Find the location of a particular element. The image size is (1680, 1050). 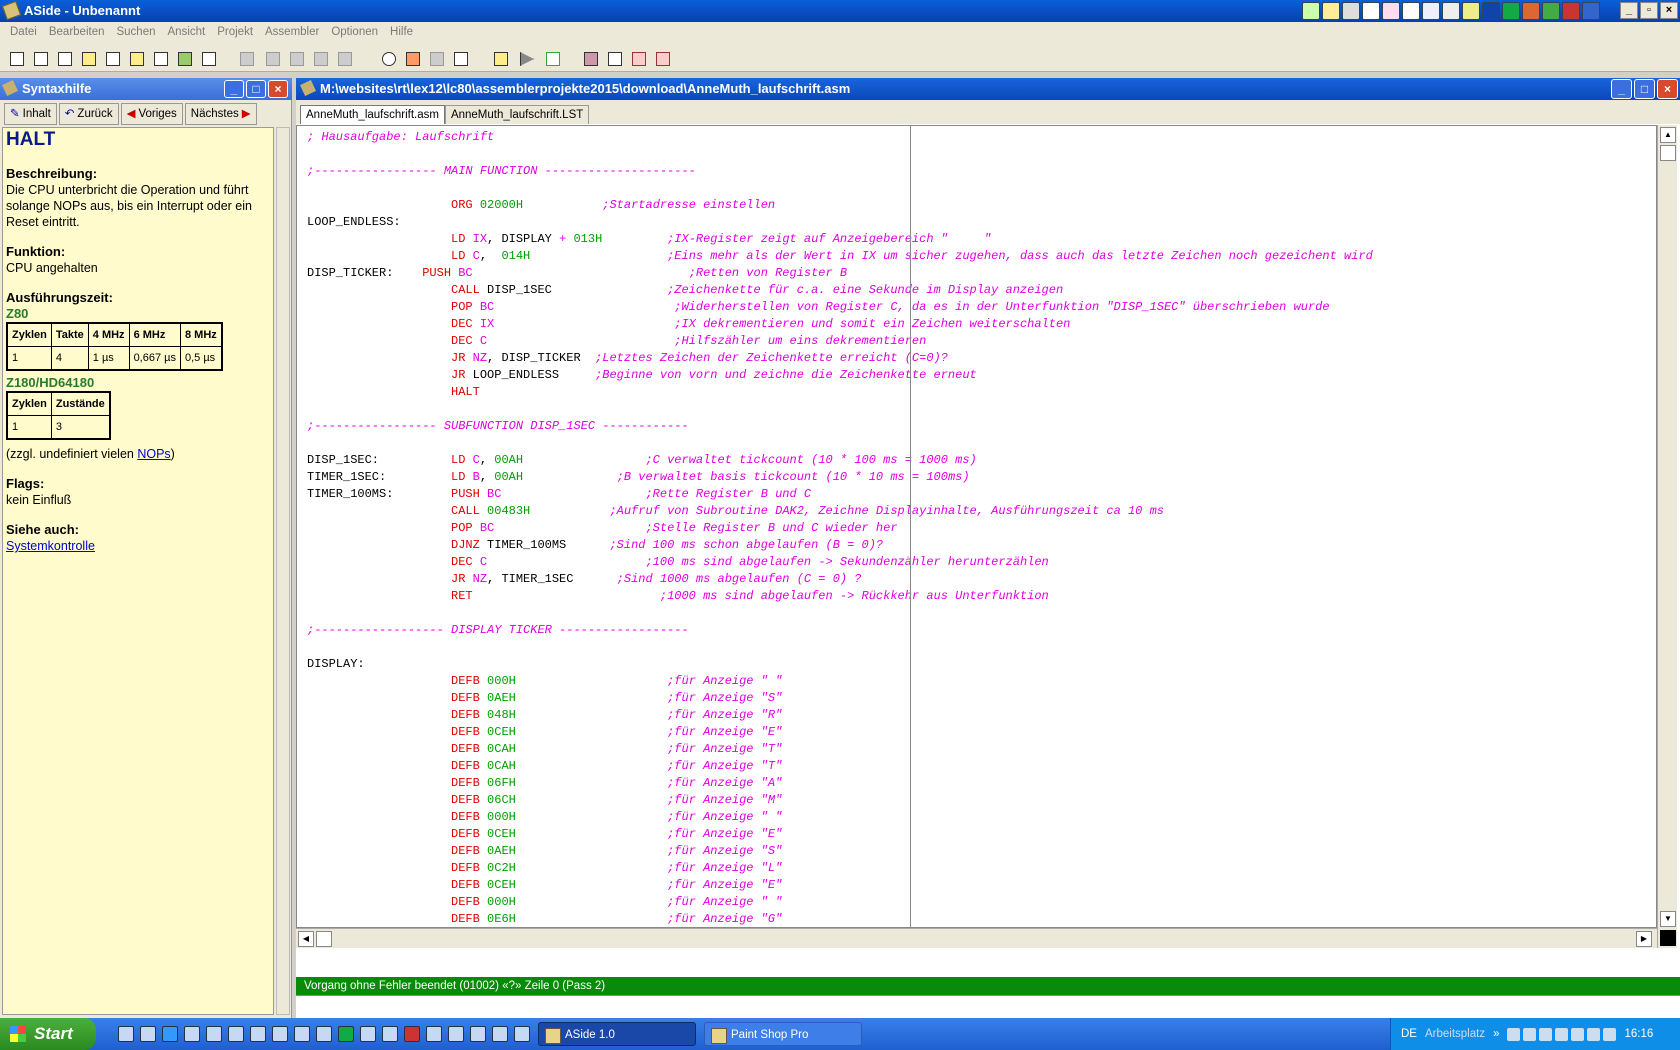

minimize-button: _ is located at coordinates (1629, 10).